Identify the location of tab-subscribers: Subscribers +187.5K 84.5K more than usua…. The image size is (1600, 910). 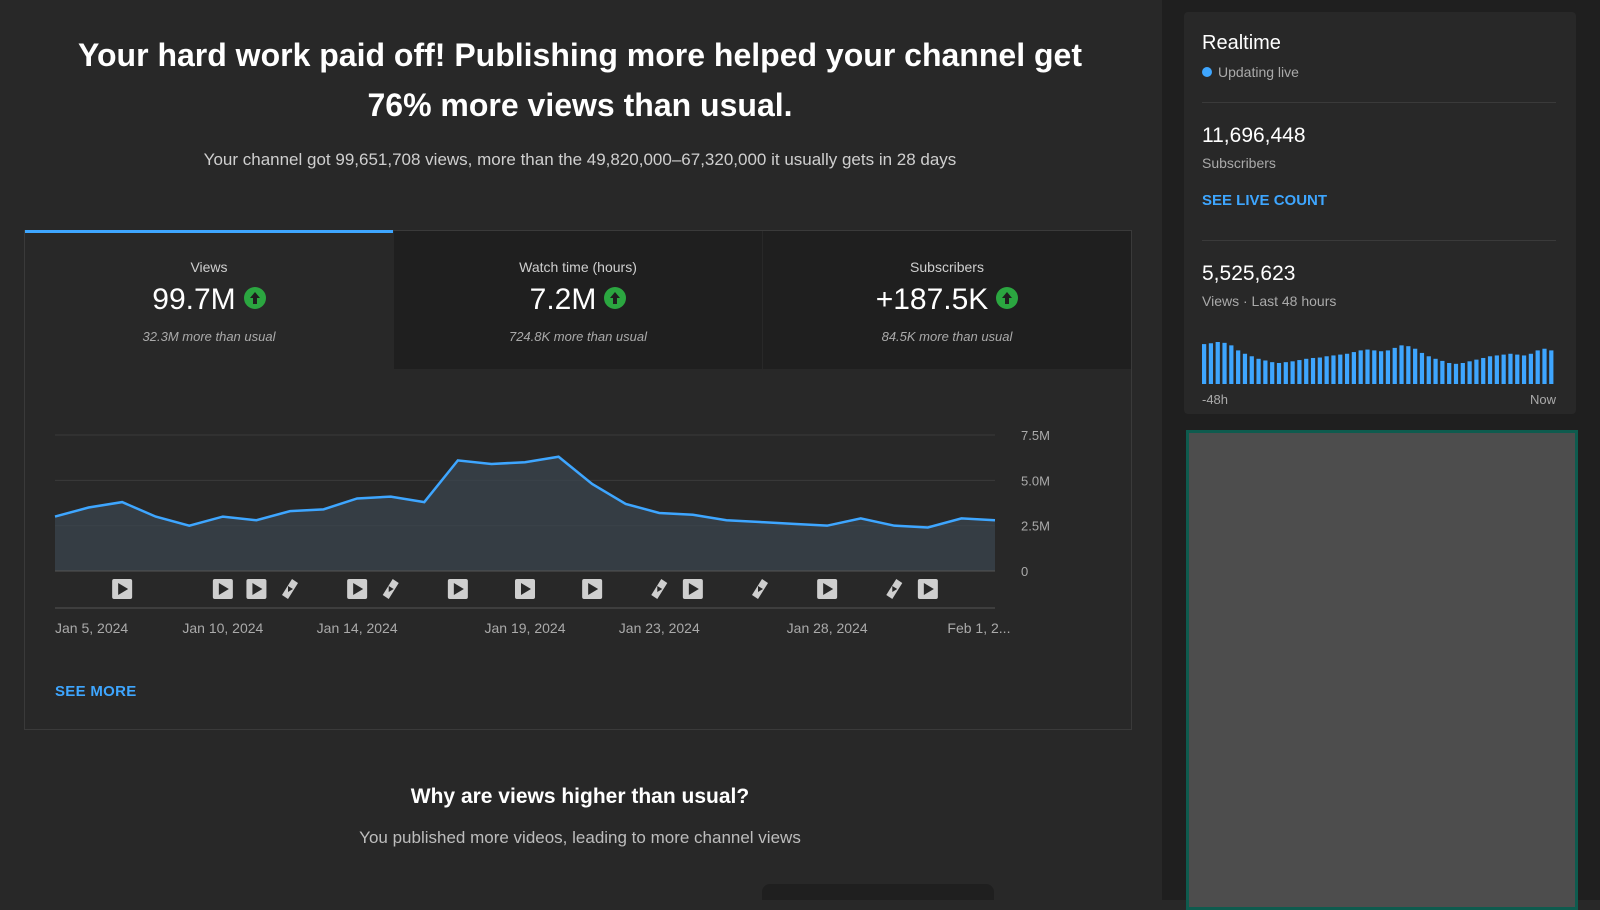
(947, 300).